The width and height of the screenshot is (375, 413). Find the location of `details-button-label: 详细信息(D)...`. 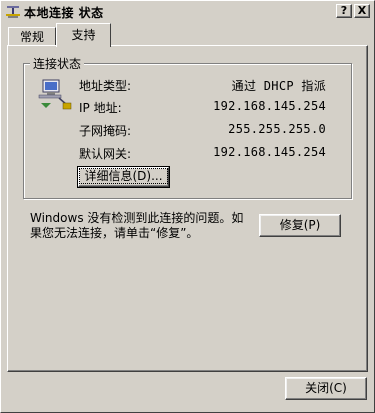

details-button-label: 详细信息(D)... is located at coordinates (123, 176).